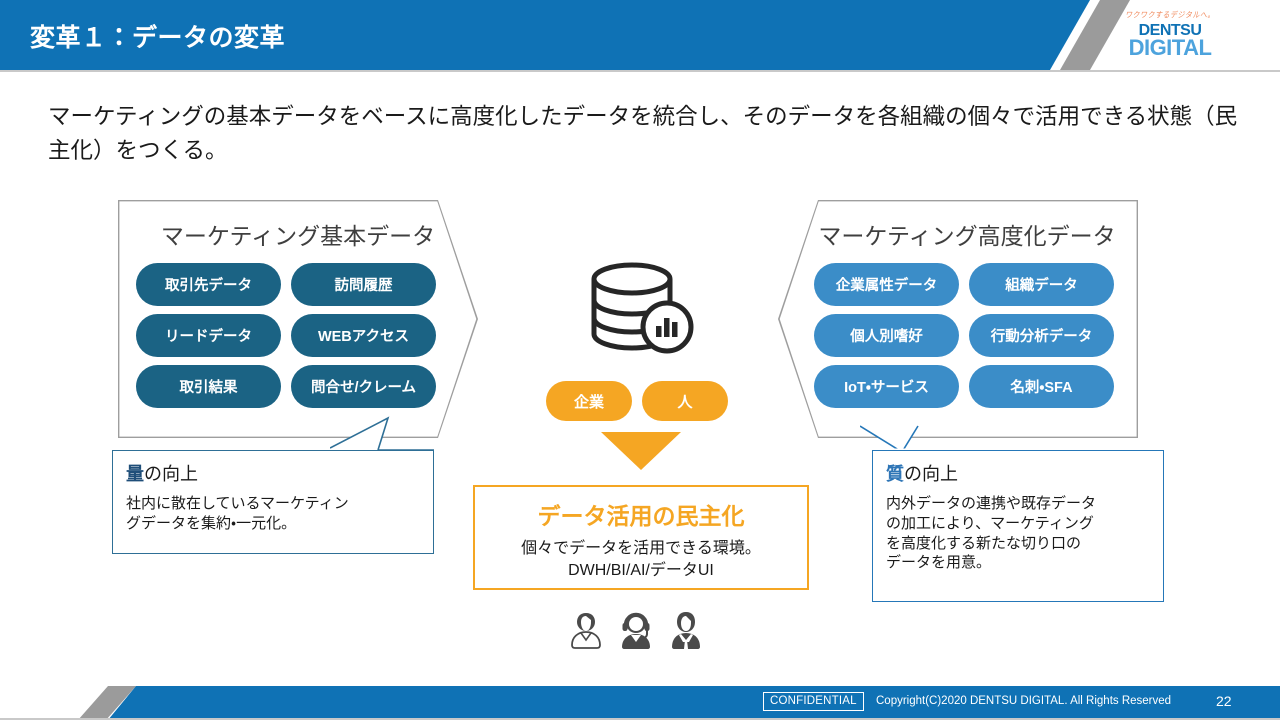 Image resolution: width=1280 pixels, height=720 pixels. I want to click on data-pill: 個人別嗜好, so click(886, 335).